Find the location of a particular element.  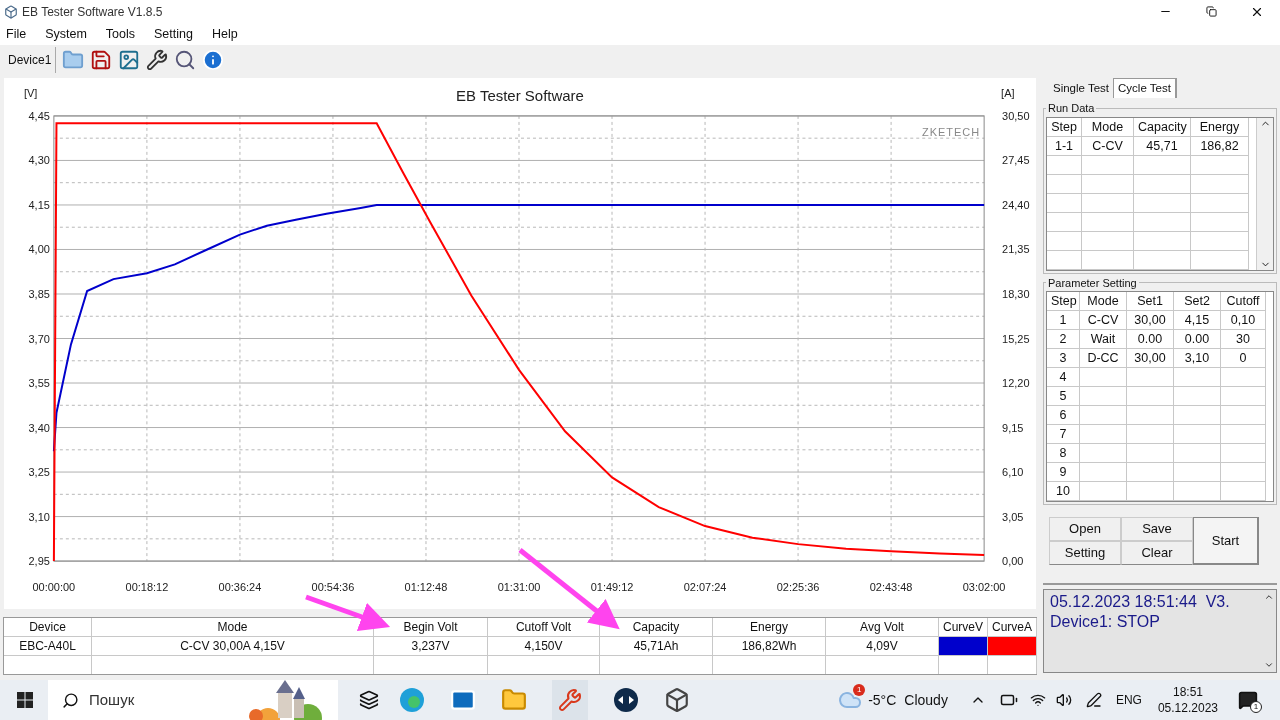

table-cell: Energy is located at coordinates (1220, 127).